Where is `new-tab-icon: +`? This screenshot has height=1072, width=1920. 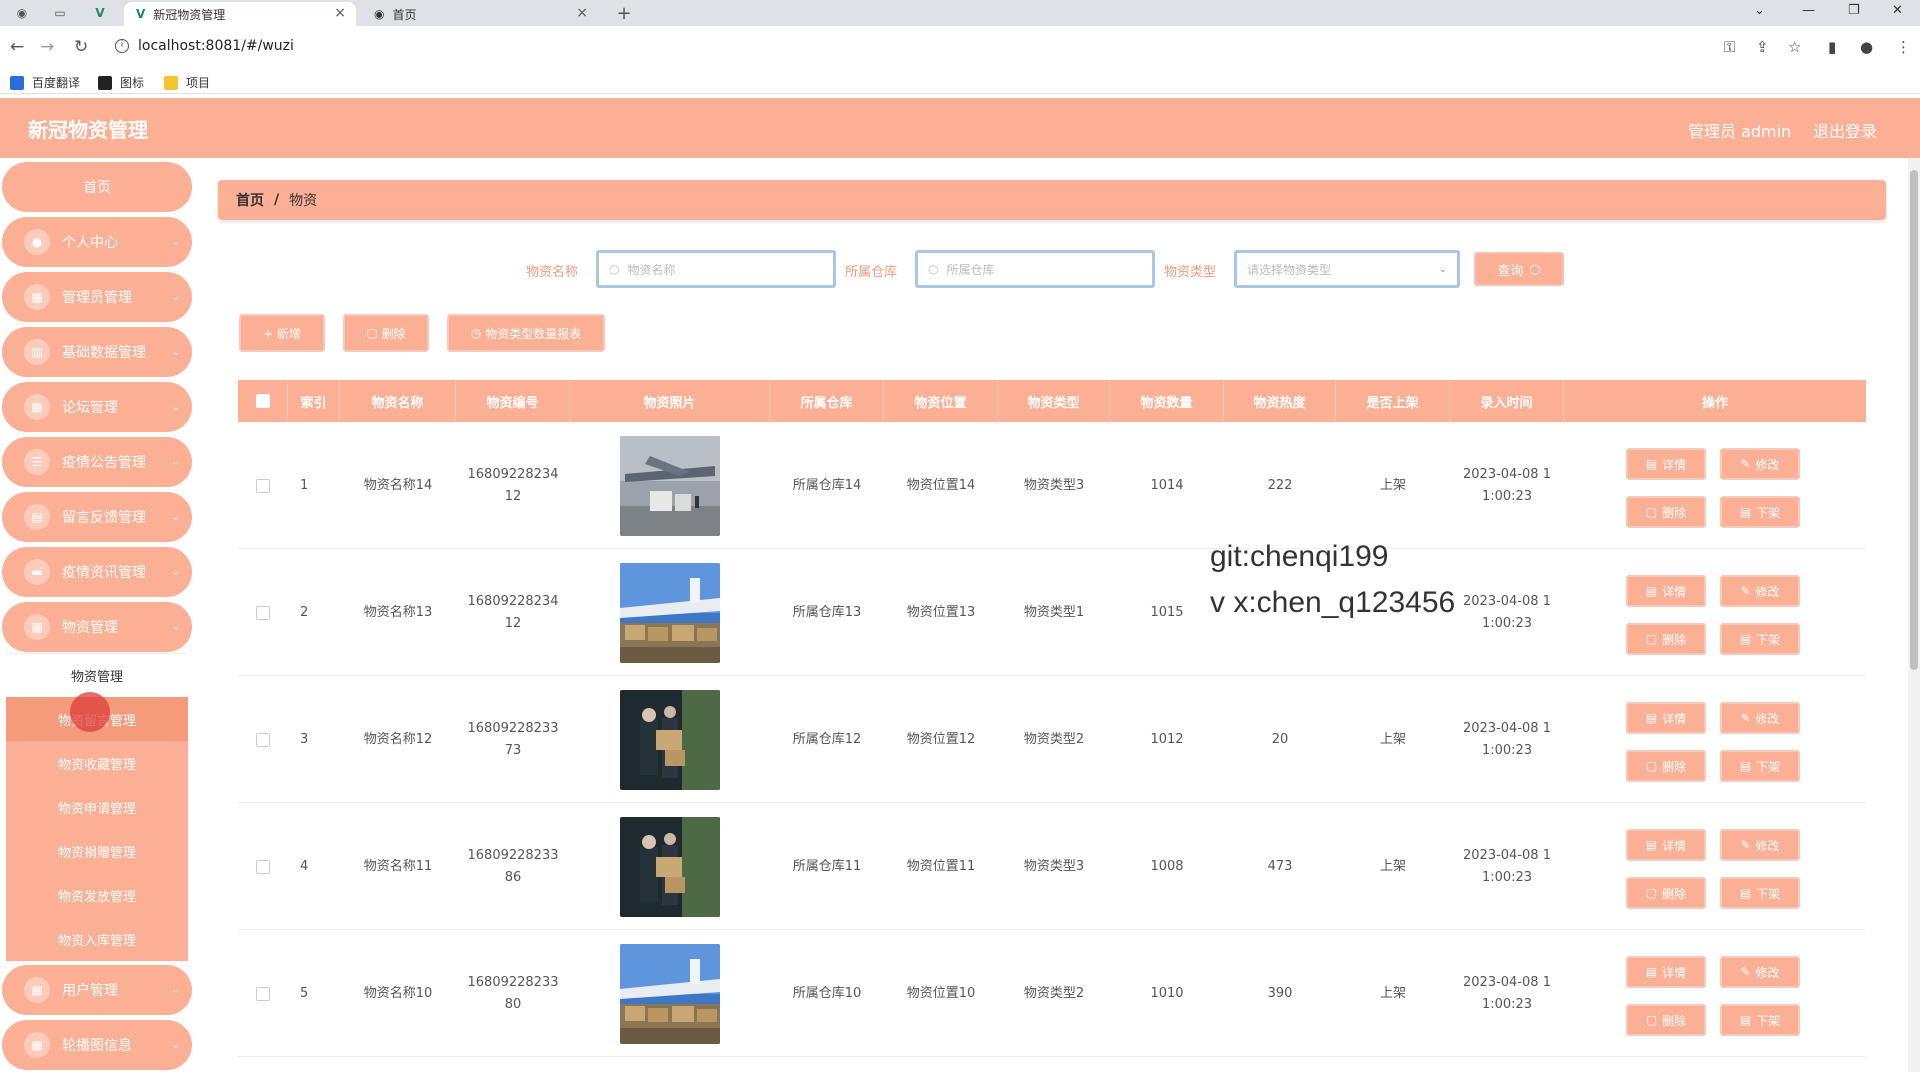
new-tab-icon: + is located at coordinates (624, 13).